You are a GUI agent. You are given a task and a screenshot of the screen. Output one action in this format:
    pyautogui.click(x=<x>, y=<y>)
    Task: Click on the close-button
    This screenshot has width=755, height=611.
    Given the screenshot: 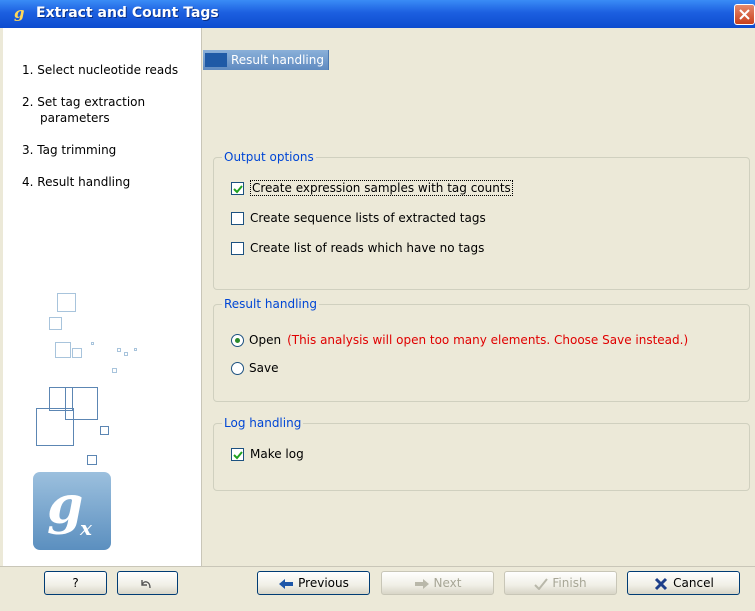 What is the action you would take?
    pyautogui.click(x=744, y=14)
    